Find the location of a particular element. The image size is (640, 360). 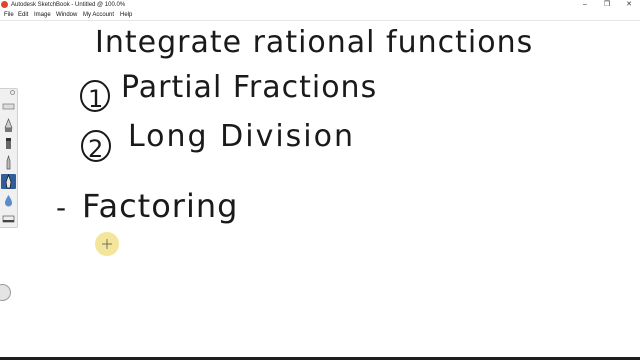

marker-icon is located at coordinates (8, 143).